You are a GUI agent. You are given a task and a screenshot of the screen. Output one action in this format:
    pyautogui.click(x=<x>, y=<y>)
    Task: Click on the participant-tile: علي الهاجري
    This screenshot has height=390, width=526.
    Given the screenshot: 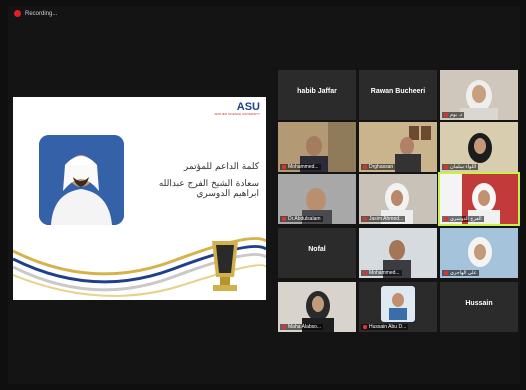 What is the action you would take?
    pyautogui.click(x=479, y=253)
    